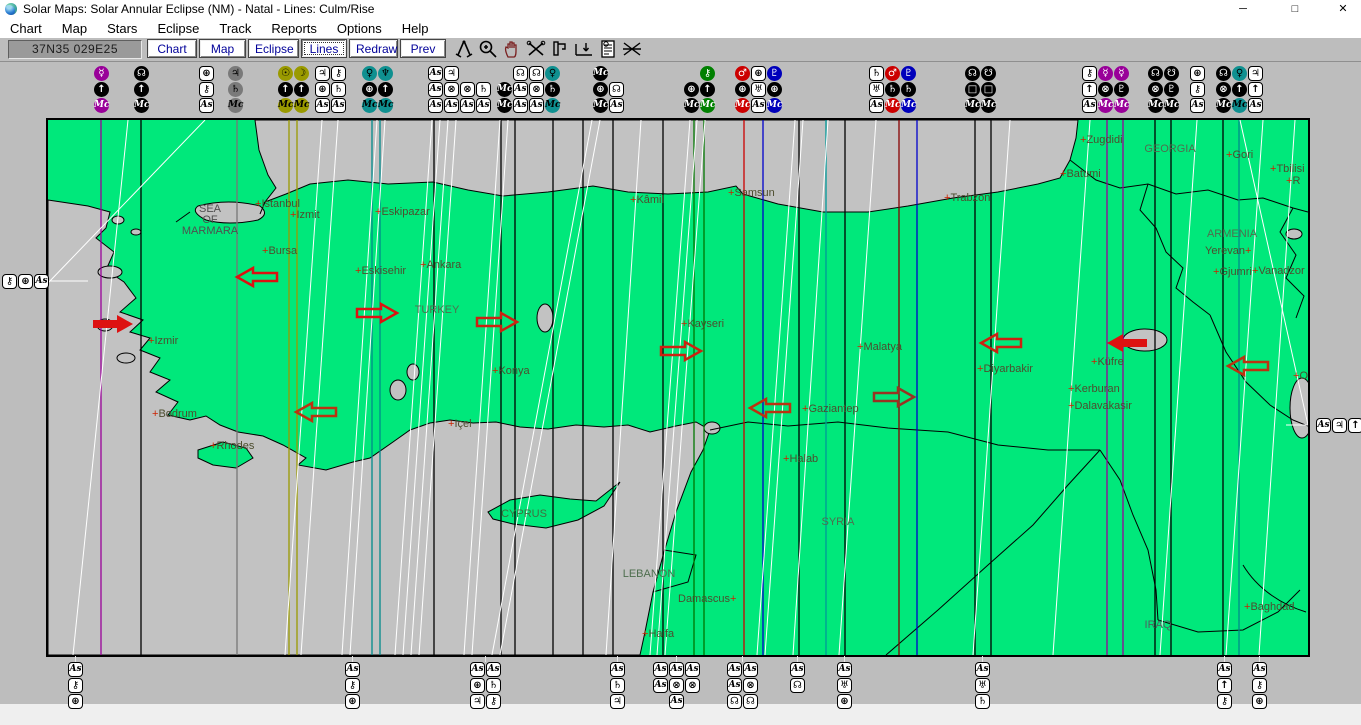  Describe the element at coordinates (369, 73) in the screenshot. I see `glyph-badge-planet: ♀` at that location.